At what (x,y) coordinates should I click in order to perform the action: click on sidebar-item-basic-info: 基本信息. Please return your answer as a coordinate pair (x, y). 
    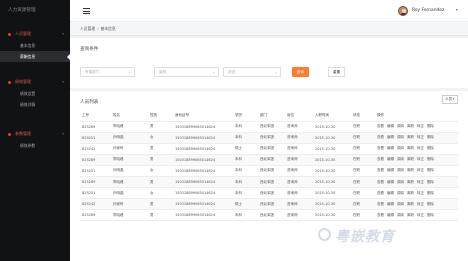
    Looking at the image, I should click on (35, 45).